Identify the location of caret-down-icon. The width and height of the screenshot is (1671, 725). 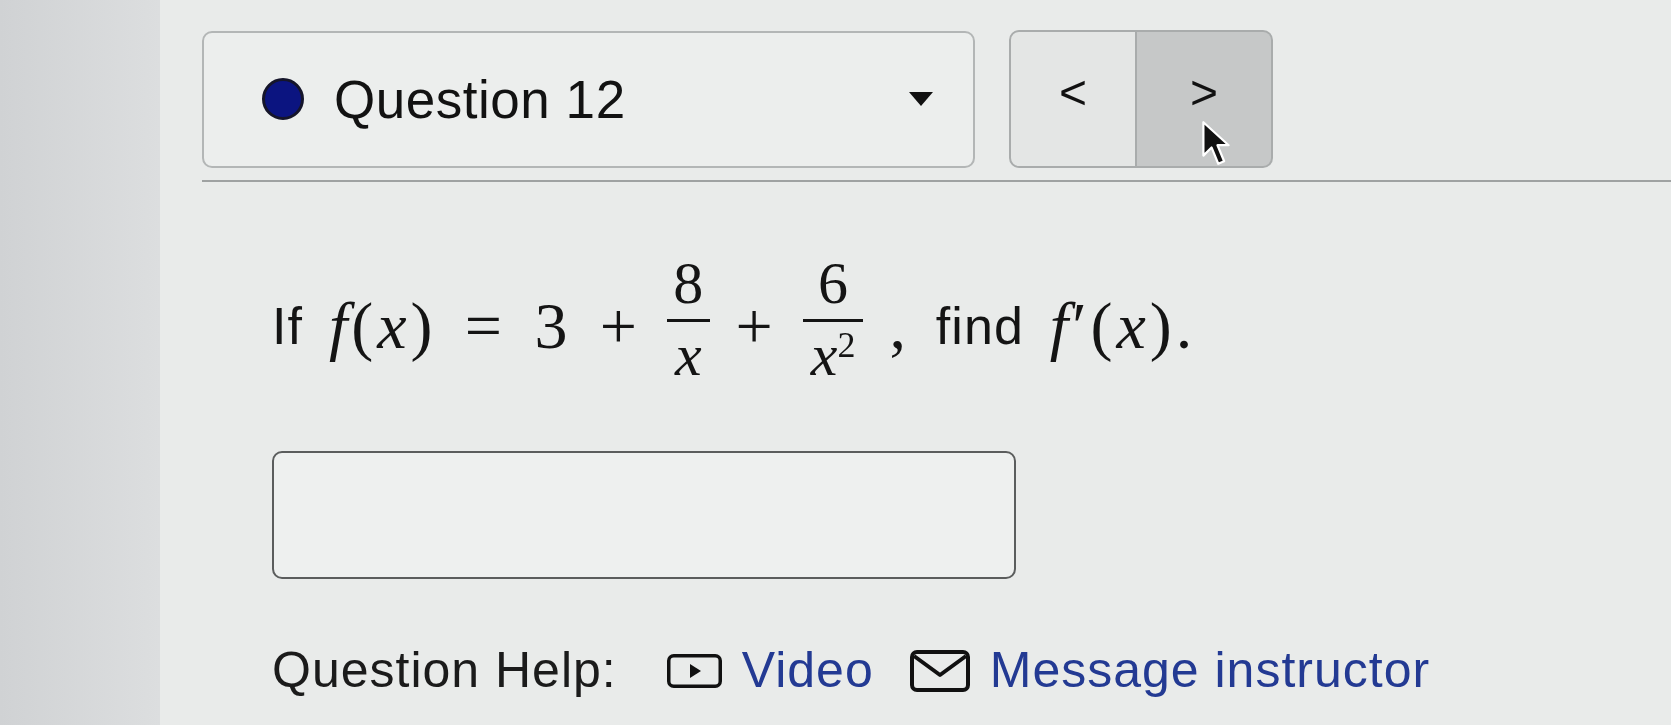
(921, 99).